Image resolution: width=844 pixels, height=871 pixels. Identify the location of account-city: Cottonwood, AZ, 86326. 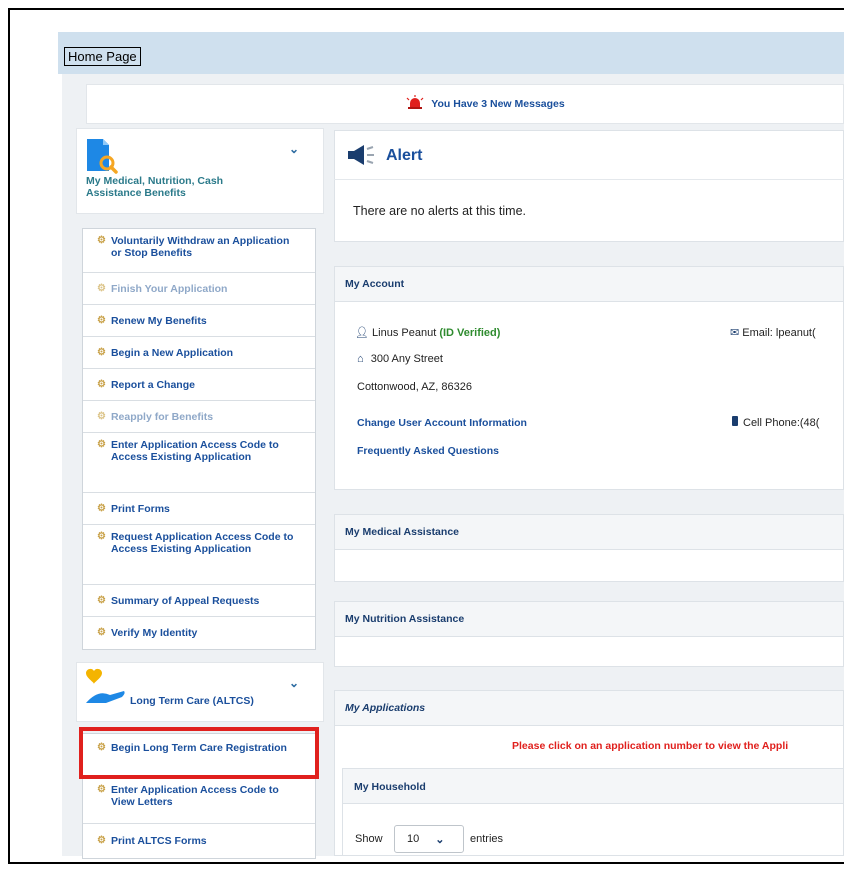
(414, 387).